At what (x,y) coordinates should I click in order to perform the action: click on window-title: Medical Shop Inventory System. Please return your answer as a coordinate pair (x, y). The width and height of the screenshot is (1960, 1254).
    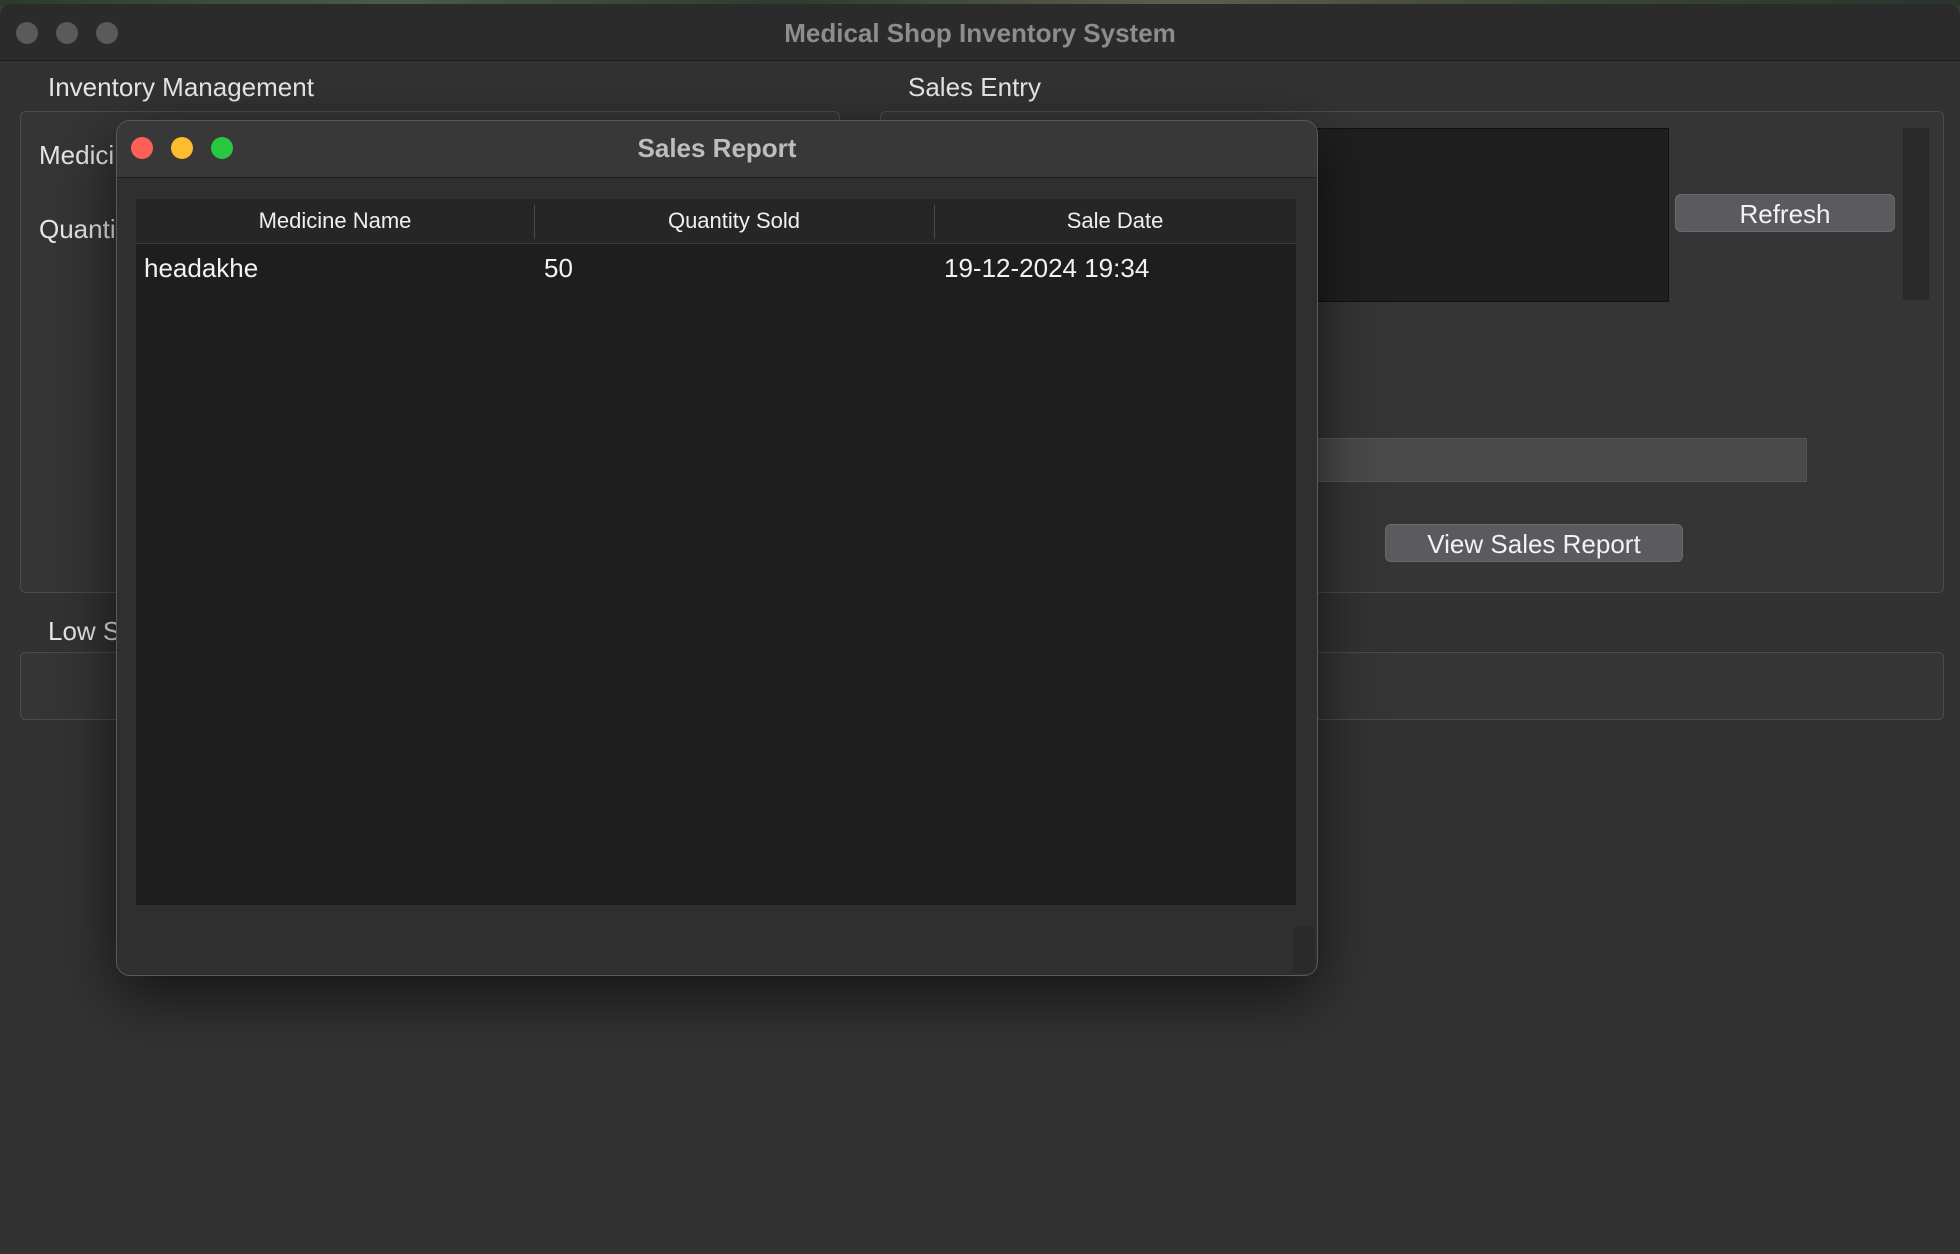
    Looking at the image, I should click on (980, 33).